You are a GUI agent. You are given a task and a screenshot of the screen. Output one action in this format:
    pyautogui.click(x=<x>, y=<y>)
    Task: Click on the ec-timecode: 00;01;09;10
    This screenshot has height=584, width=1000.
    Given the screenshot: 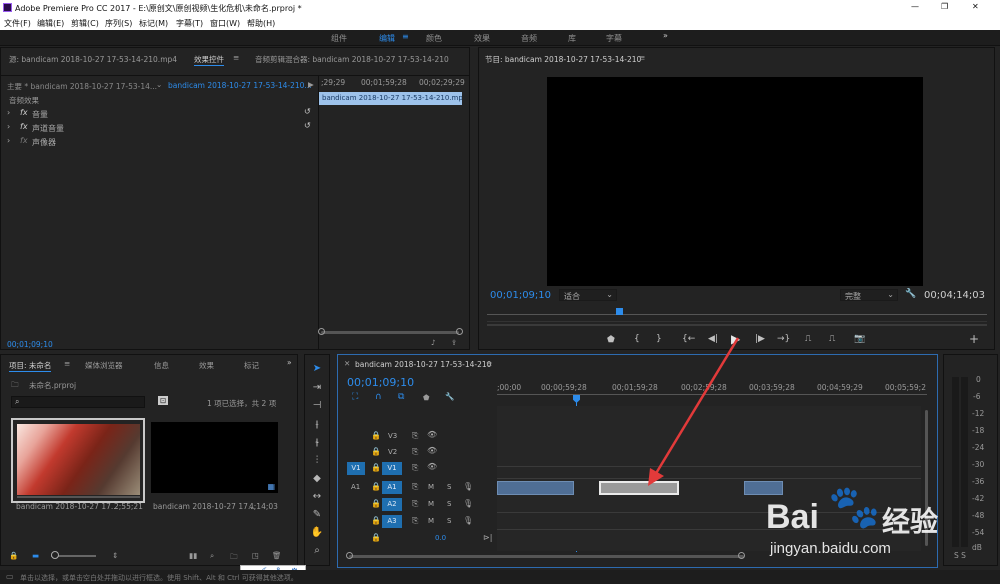 What is the action you would take?
    pyautogui.click(x=30, y=344)
    